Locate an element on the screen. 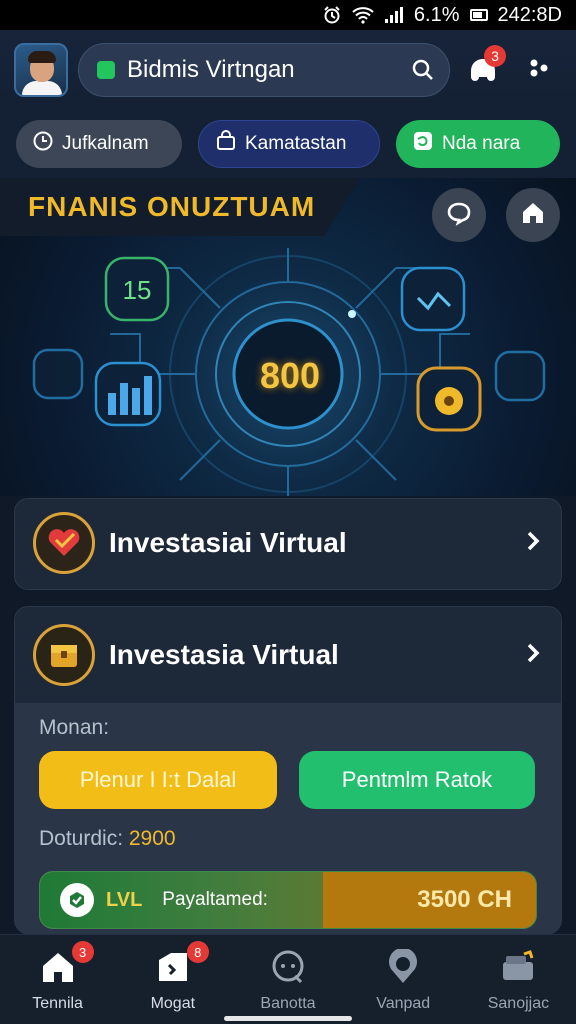  chip-jufkalnam: Jufkalnam is located at coordinates (99, 144).